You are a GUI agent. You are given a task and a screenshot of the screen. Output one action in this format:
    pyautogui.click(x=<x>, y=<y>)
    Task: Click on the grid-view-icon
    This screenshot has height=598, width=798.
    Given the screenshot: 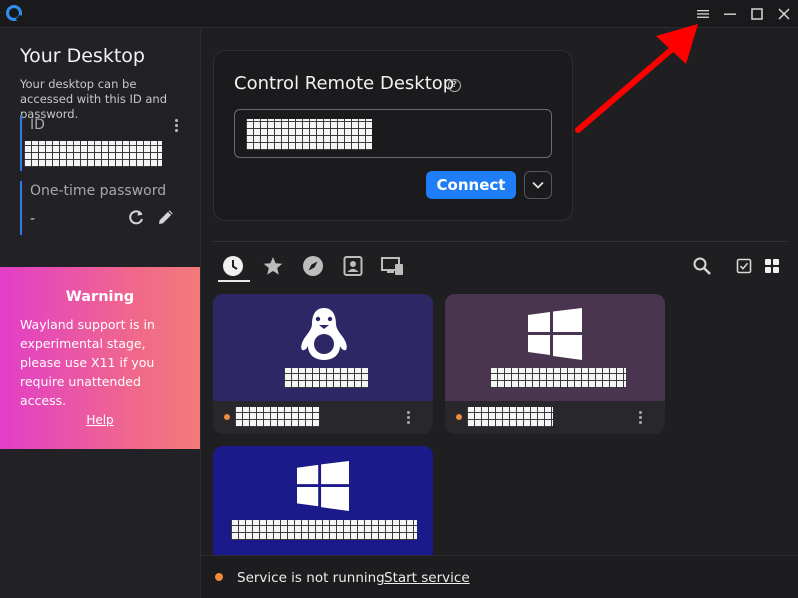 What is the action you would take?
    pyautogui.click(x=772, y=266)
    